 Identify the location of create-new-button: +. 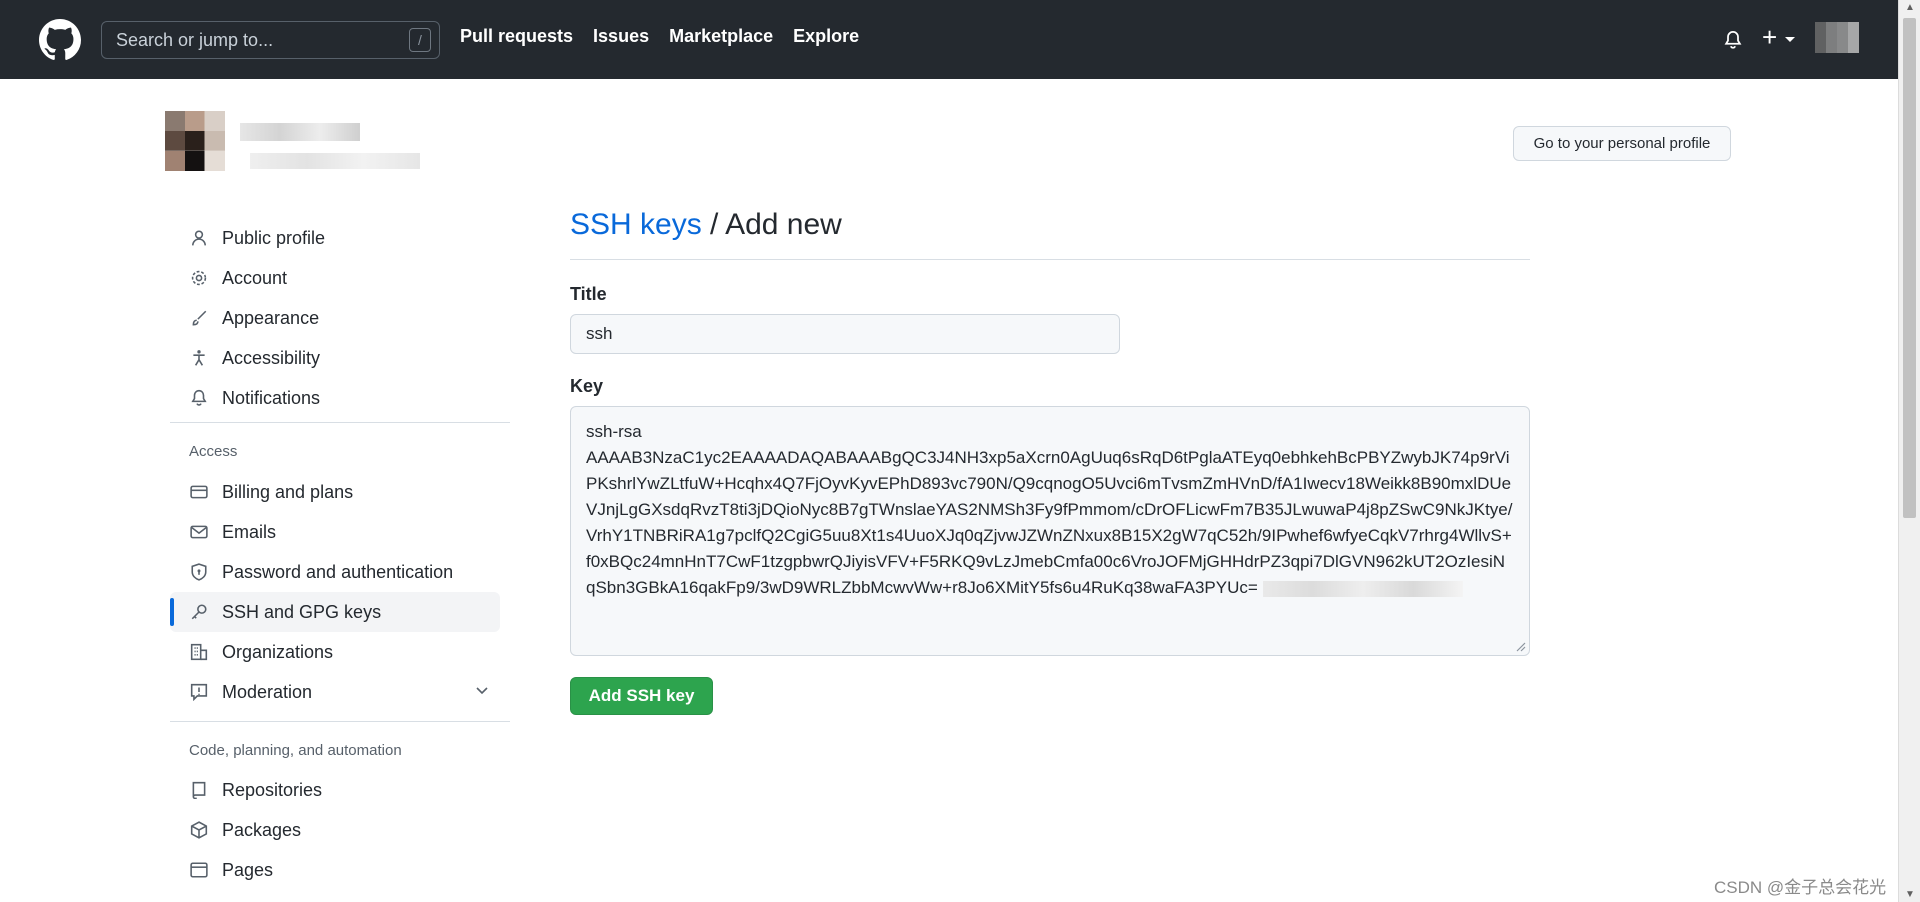
(1779, 37).